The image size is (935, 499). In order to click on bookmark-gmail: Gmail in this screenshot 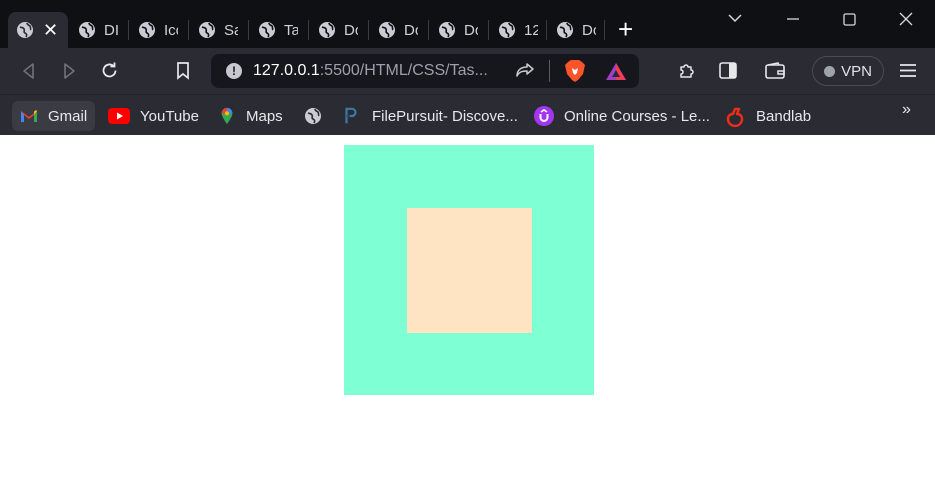, I will do `click(54, 116)`.